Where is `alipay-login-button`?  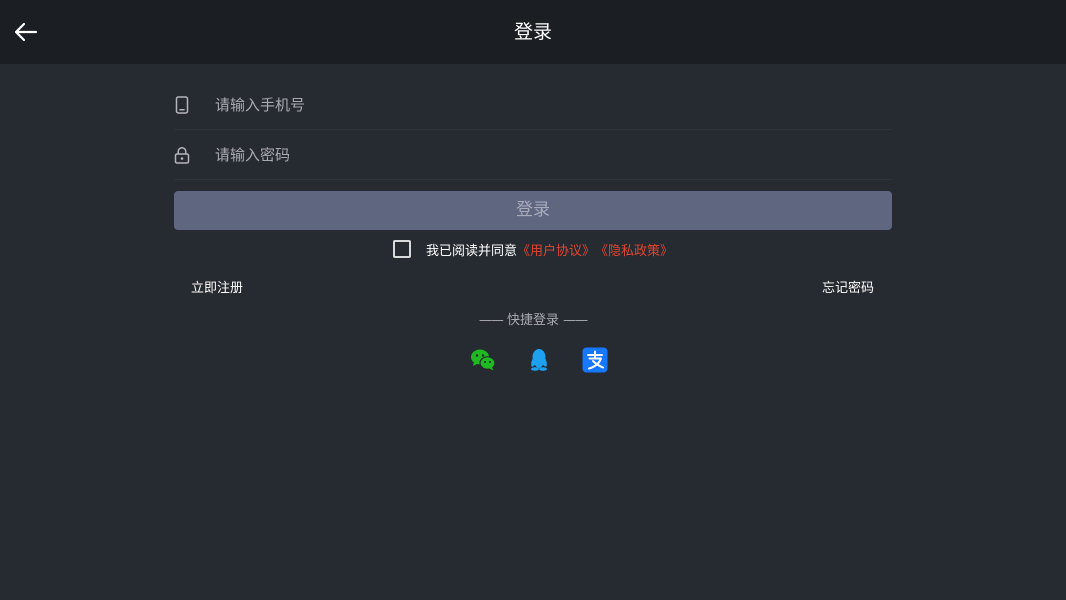
alipay-login-button is located at coordinates (595, 360).